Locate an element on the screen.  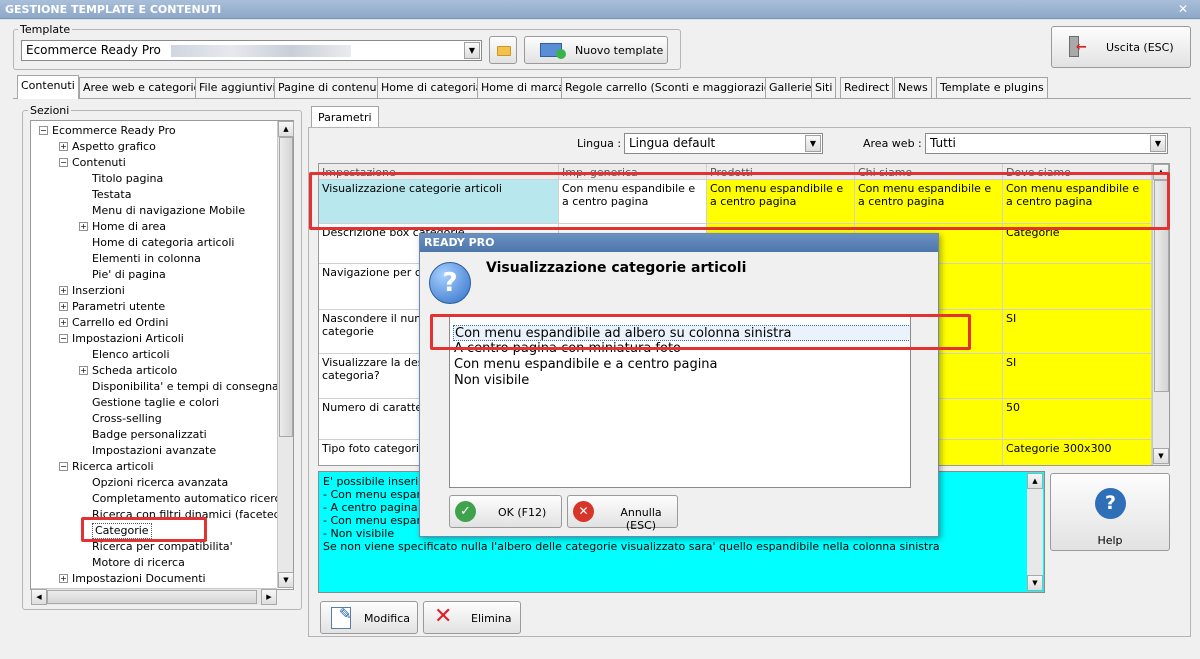
grid-cell is located at coordinates (1077, 287).